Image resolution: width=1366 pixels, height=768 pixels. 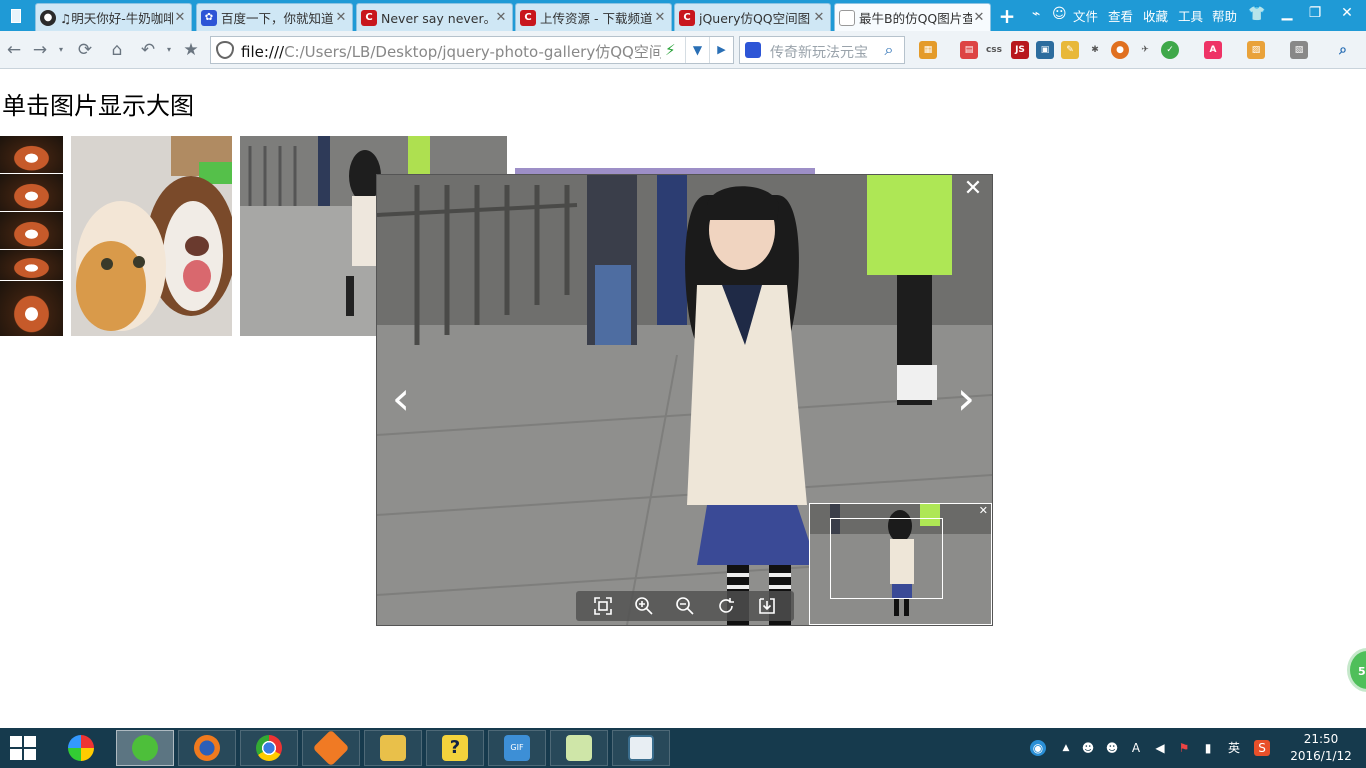 What do you see at coordinates (1155, 15) in the screenshot?
I see `menu-favorites: 收藏` at bounding box center [1155, 15].